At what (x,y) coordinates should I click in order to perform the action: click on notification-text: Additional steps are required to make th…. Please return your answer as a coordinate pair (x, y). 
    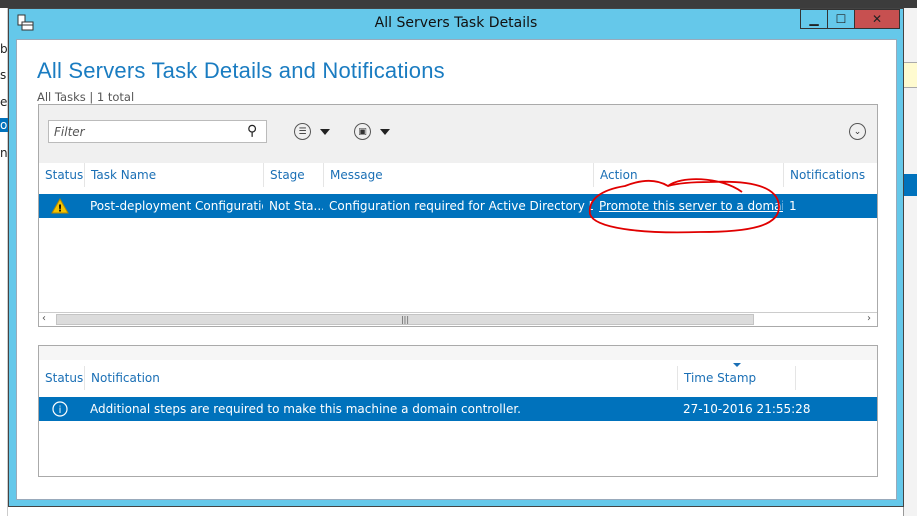
    Looking at the image, I should click on (305, 409).